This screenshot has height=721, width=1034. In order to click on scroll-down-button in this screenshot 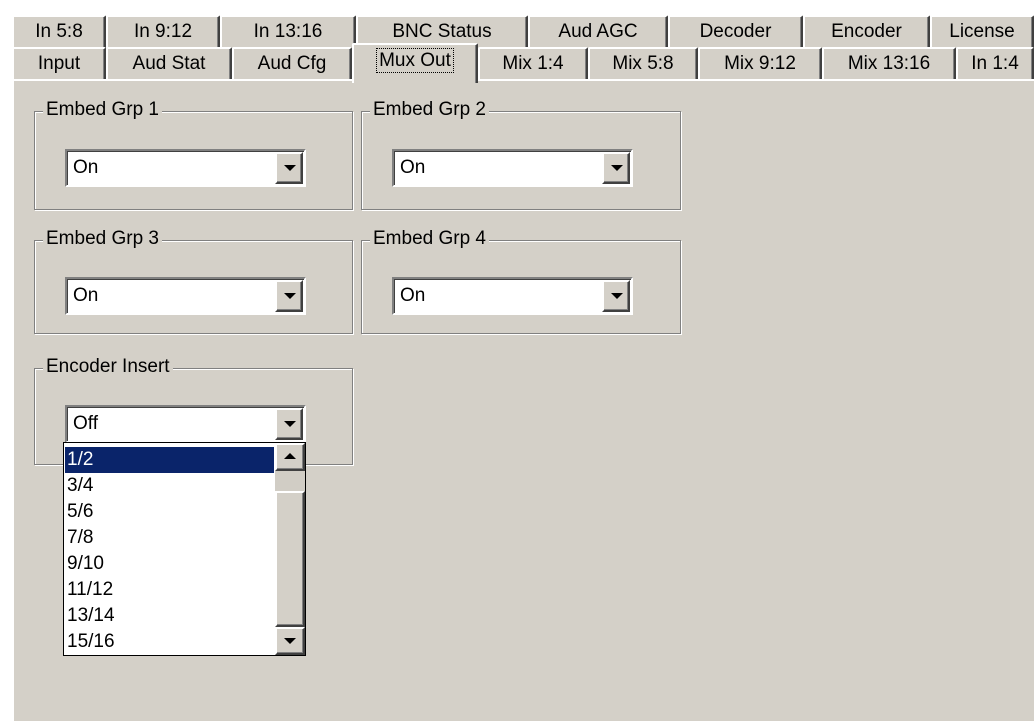, I will do `click(290, 641)`.